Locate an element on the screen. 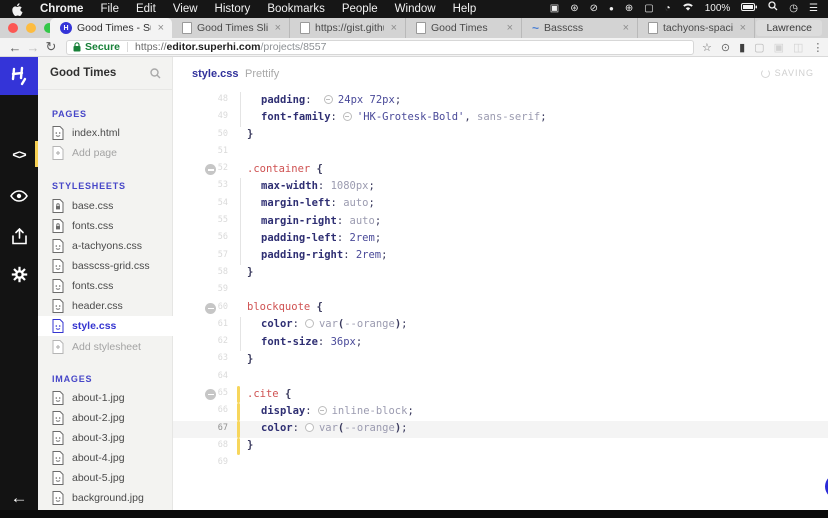 This screenshot has height=518, width=828. drop-icon: ● is located at coordinates (611, 9).